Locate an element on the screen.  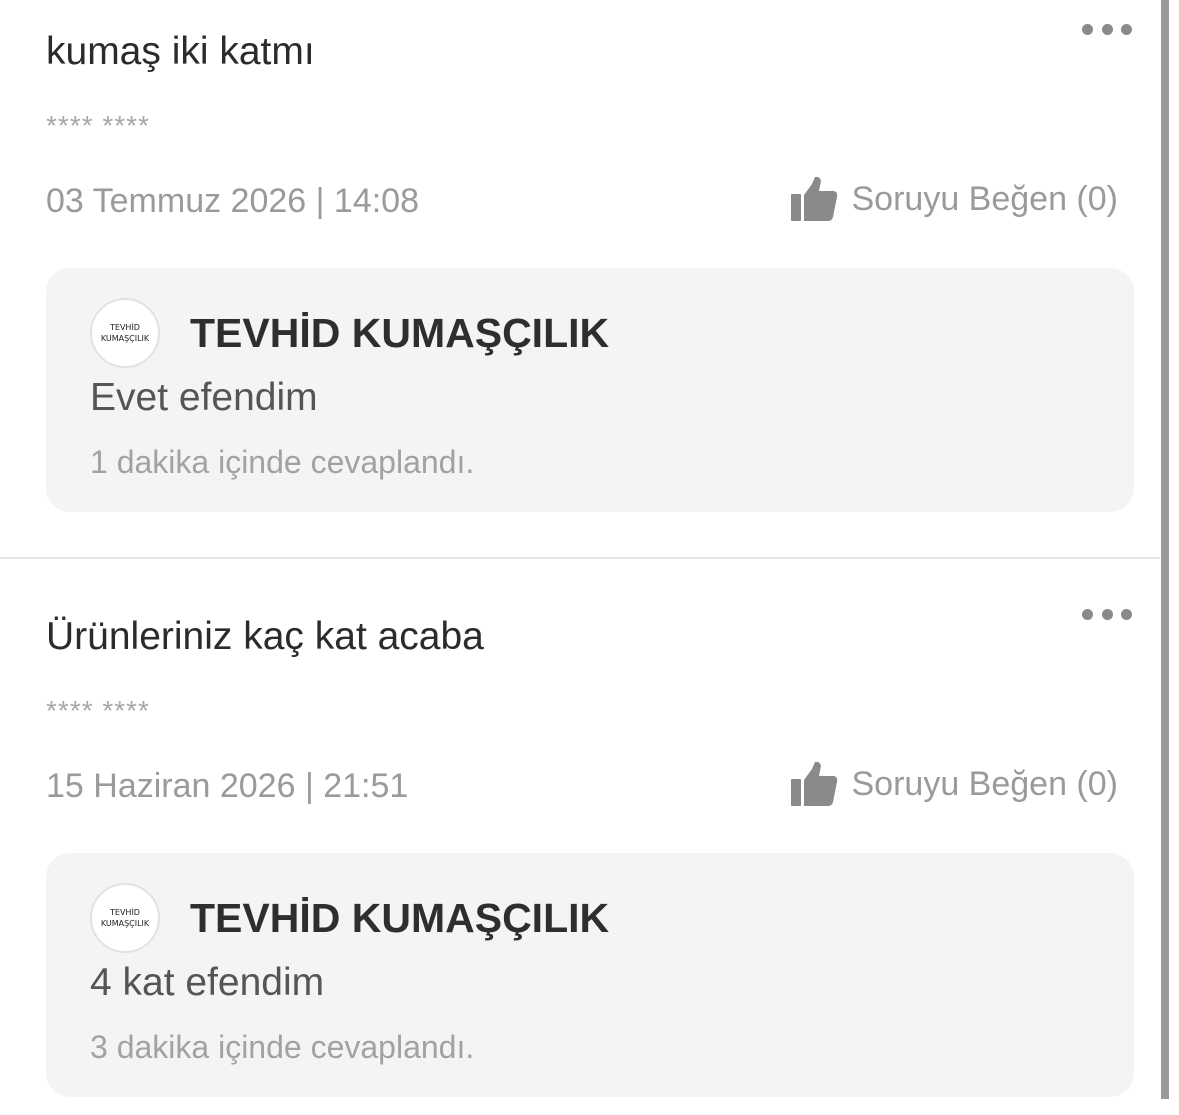
question-divider is located at coordinates (580, 558).